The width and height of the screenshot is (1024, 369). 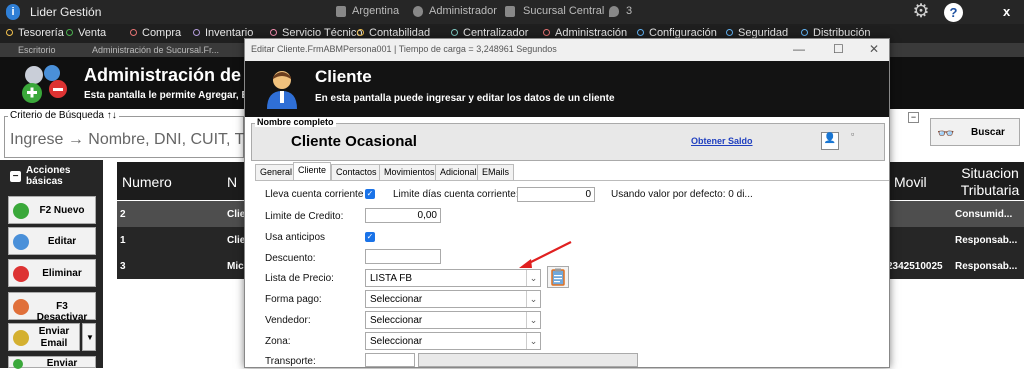 I want to click on email-options-dropdown: ▼, so click(x=89, y=337).